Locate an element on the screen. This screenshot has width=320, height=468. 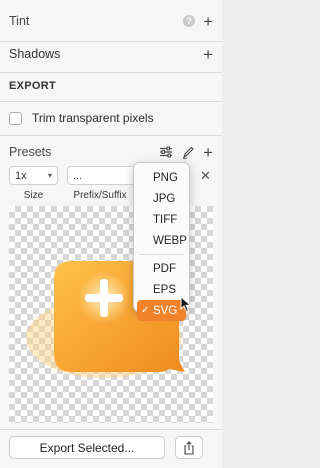
shadows-row: Shadows + is located at coordinates (111, 54).